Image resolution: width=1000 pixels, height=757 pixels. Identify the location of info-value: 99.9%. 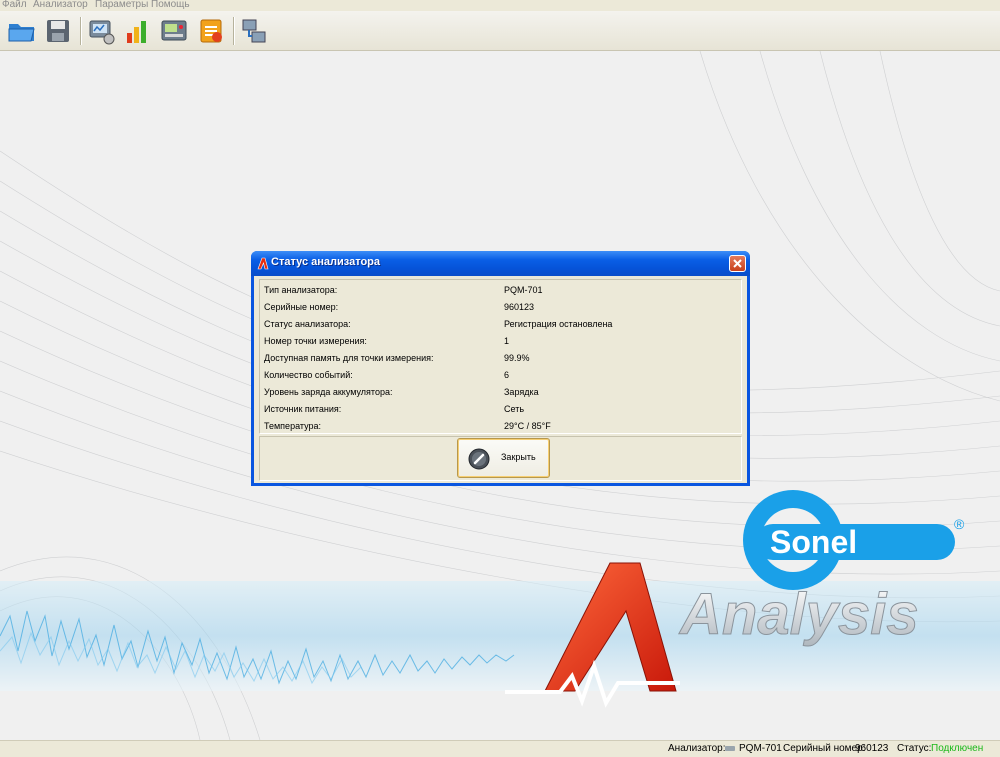
(517, 358).